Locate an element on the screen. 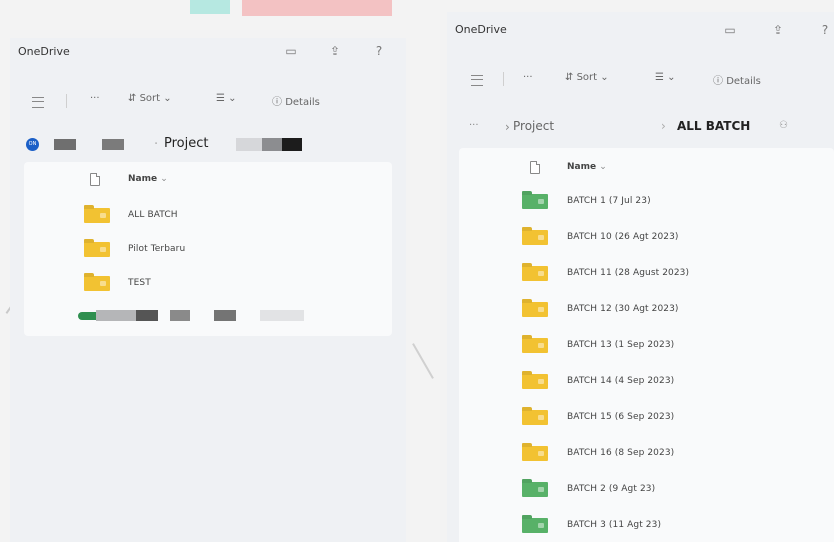  list-item: BATCH 1 (7 Jul 23) is located at coordinates (646, 201).